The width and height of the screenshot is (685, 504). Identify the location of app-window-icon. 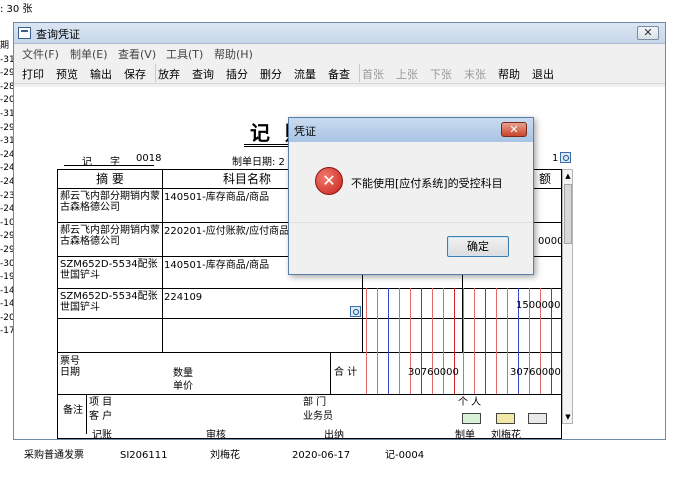
(24, 33).